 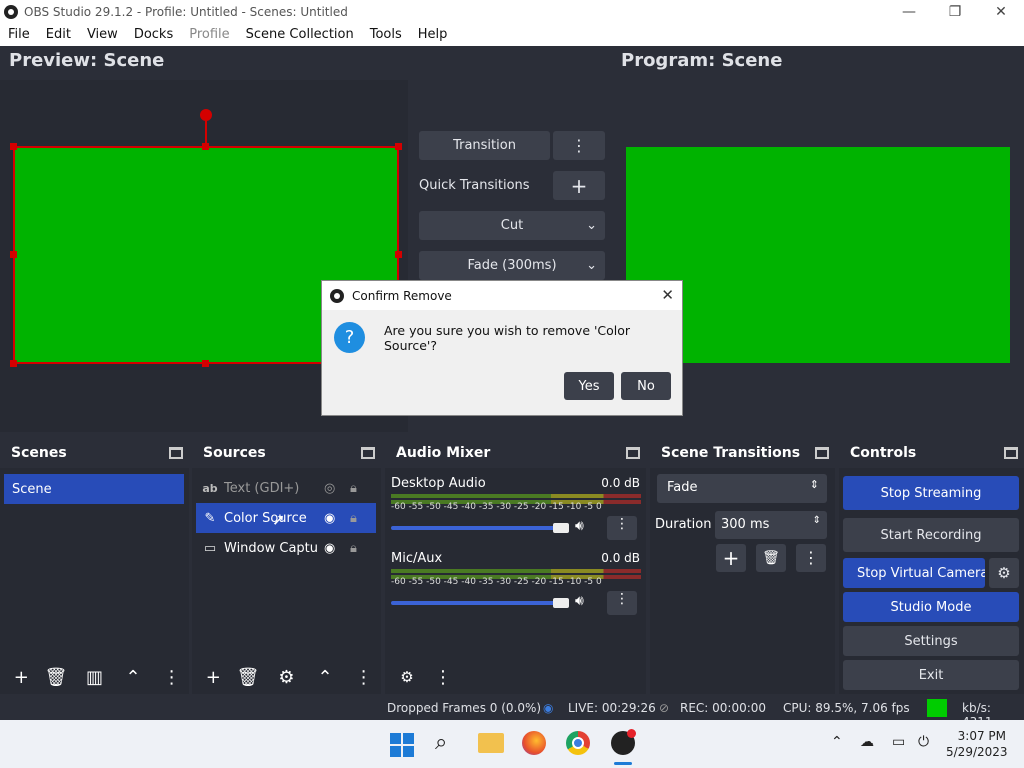 What do you see at coordinates (579, 185) in the screenshot?
I see `add-quick-transition-button: +` at bounding box center [579, 185].